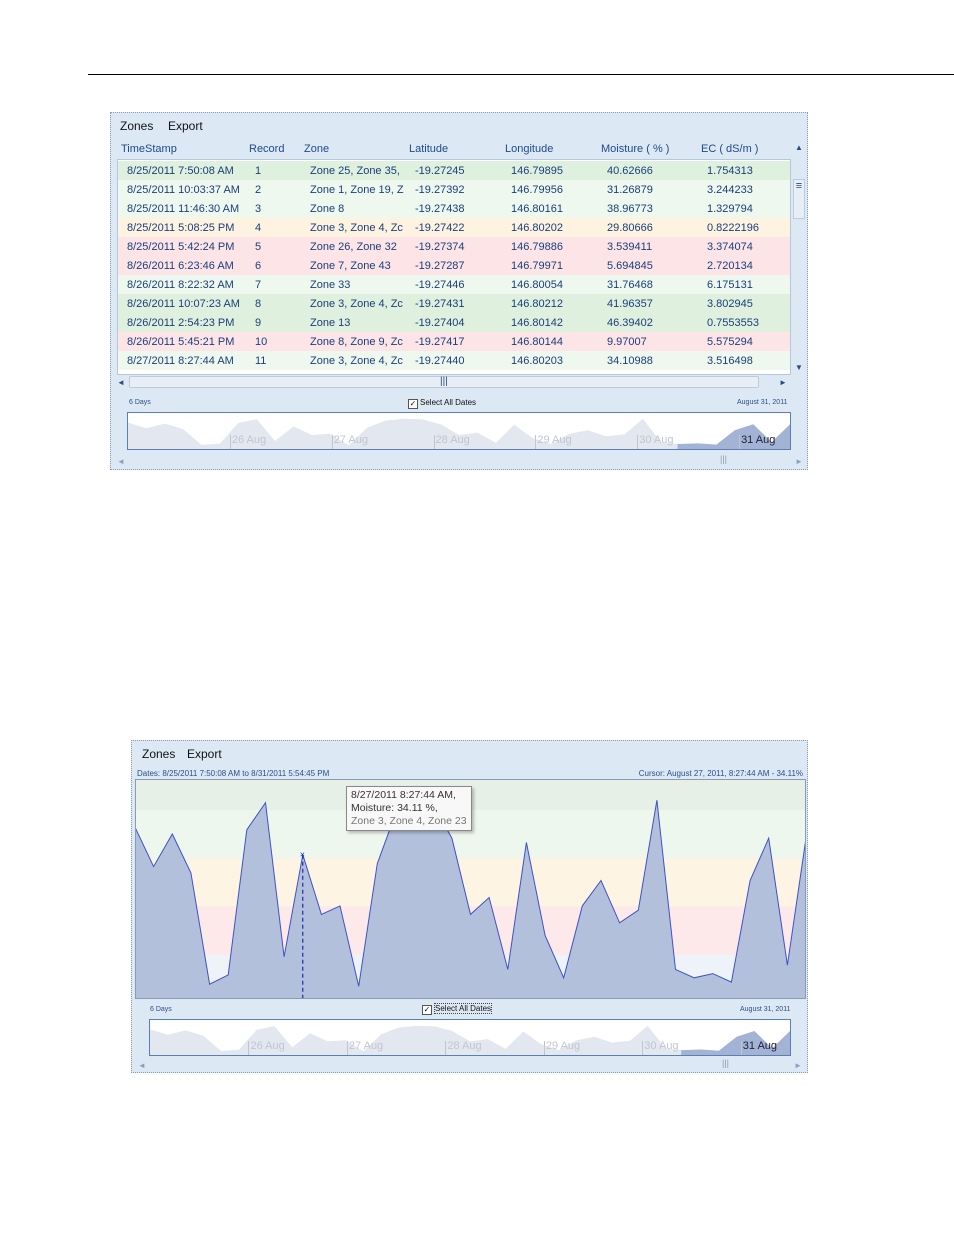 This screenshot has height=1235, width=954. I want to click on cell-zone: Zone 8, so click(327, 209).